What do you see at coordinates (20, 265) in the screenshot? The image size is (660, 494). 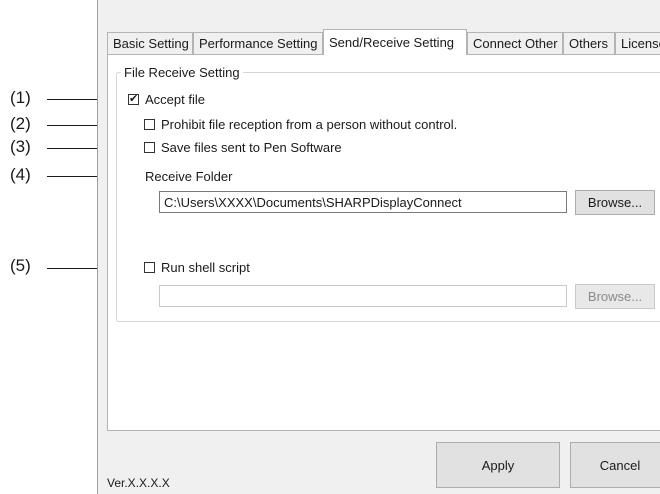 I see `callout-5: (5)` at bounding box center [20, 265].